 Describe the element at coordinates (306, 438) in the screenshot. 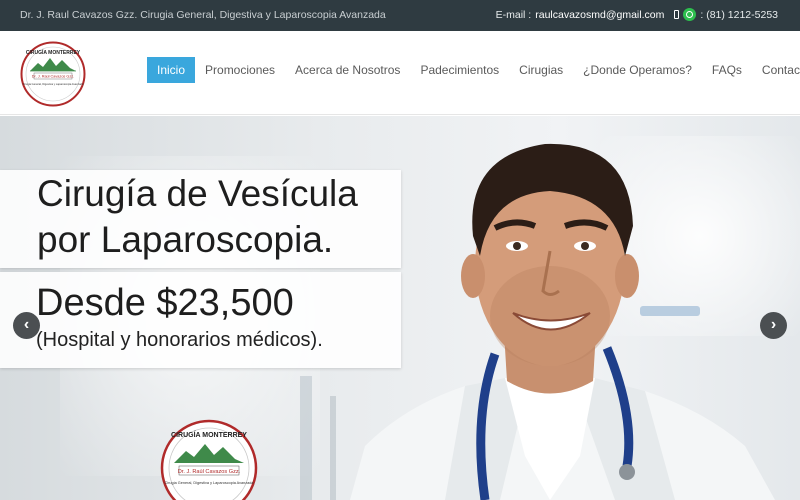

I see `hero-background-pillar` at that location.